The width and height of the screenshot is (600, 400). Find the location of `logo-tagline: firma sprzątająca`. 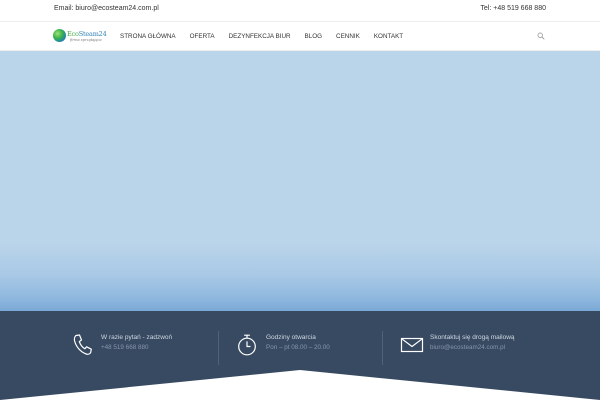

logo-tagline: firma sprzątająca is located at coordinates (86, 40).